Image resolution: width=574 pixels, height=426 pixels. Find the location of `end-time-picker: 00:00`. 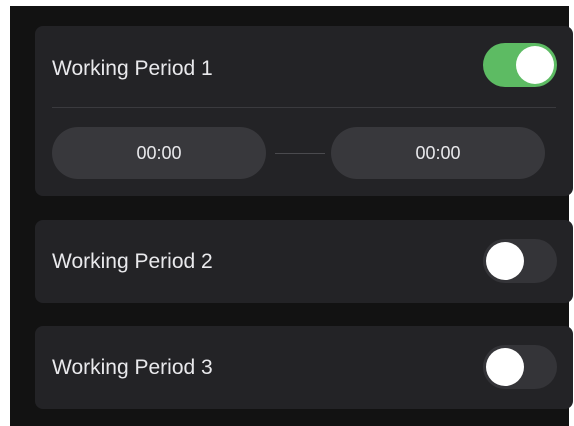

end-time-picker: 00:00 is located at coordinates (438, 153).